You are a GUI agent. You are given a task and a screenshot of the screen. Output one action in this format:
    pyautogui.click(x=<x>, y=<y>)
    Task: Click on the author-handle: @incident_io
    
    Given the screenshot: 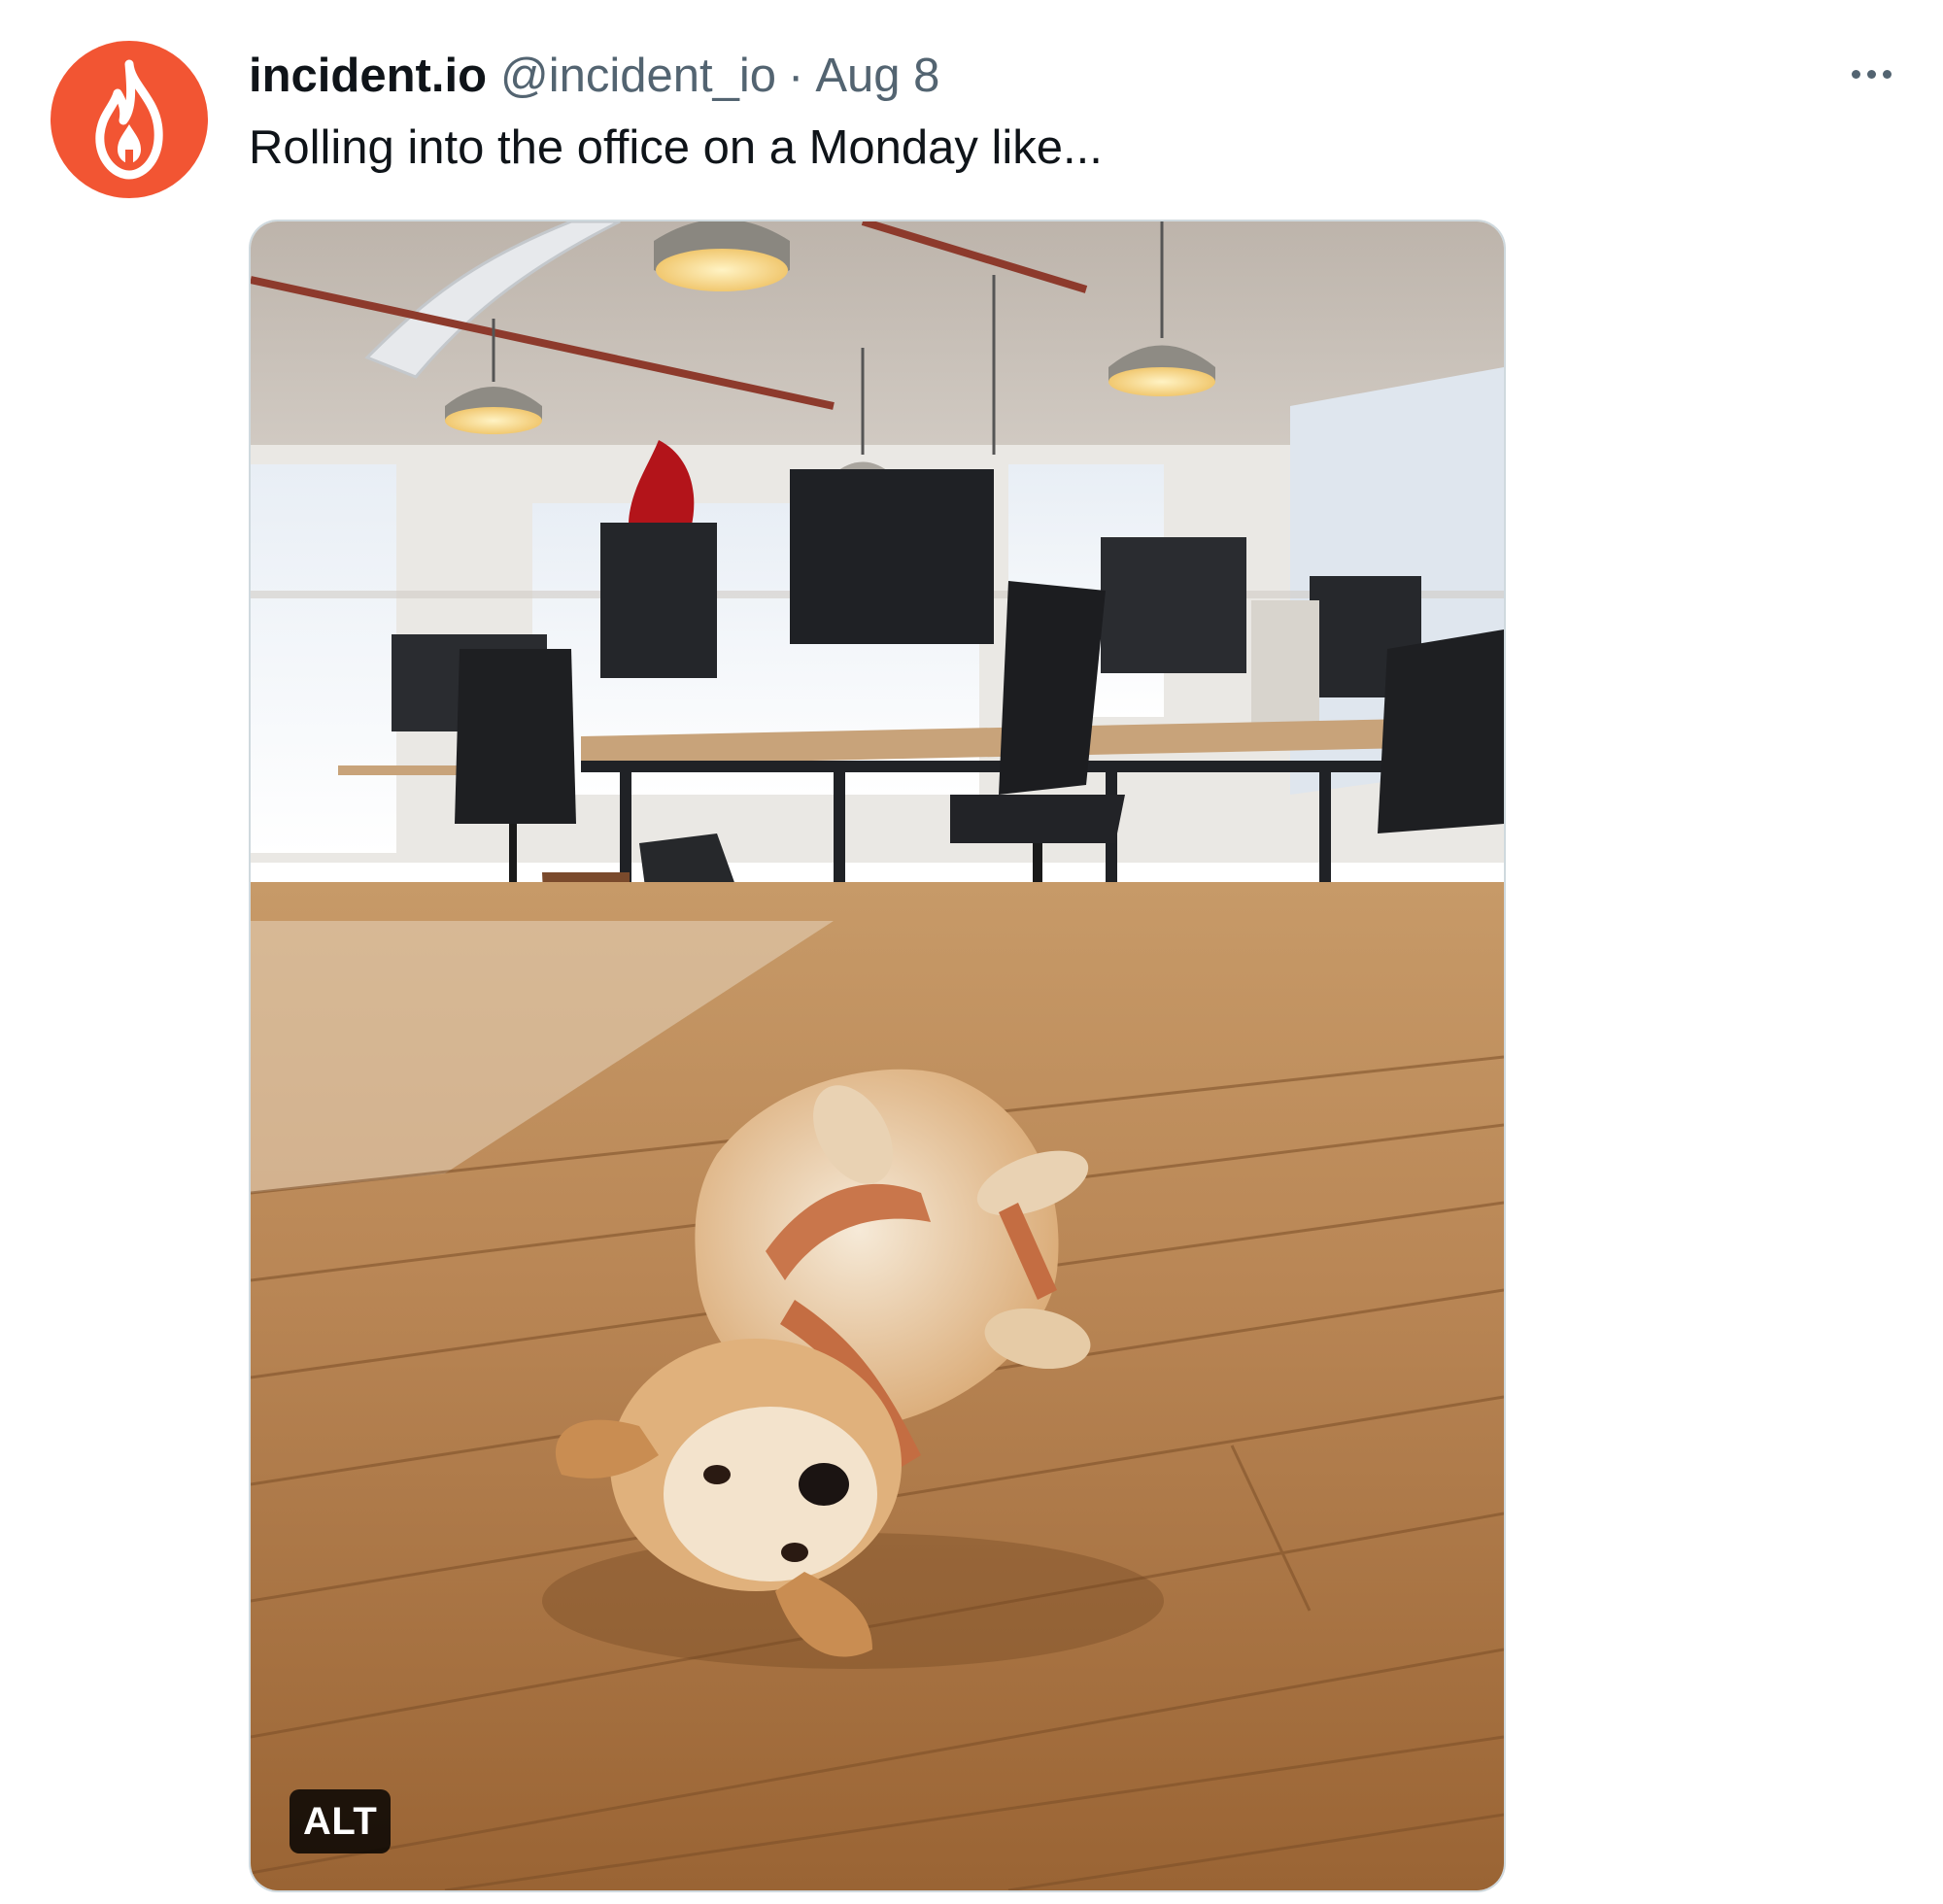 What is the action you would take?
    pyautogui.click(x=638, y=76)
    